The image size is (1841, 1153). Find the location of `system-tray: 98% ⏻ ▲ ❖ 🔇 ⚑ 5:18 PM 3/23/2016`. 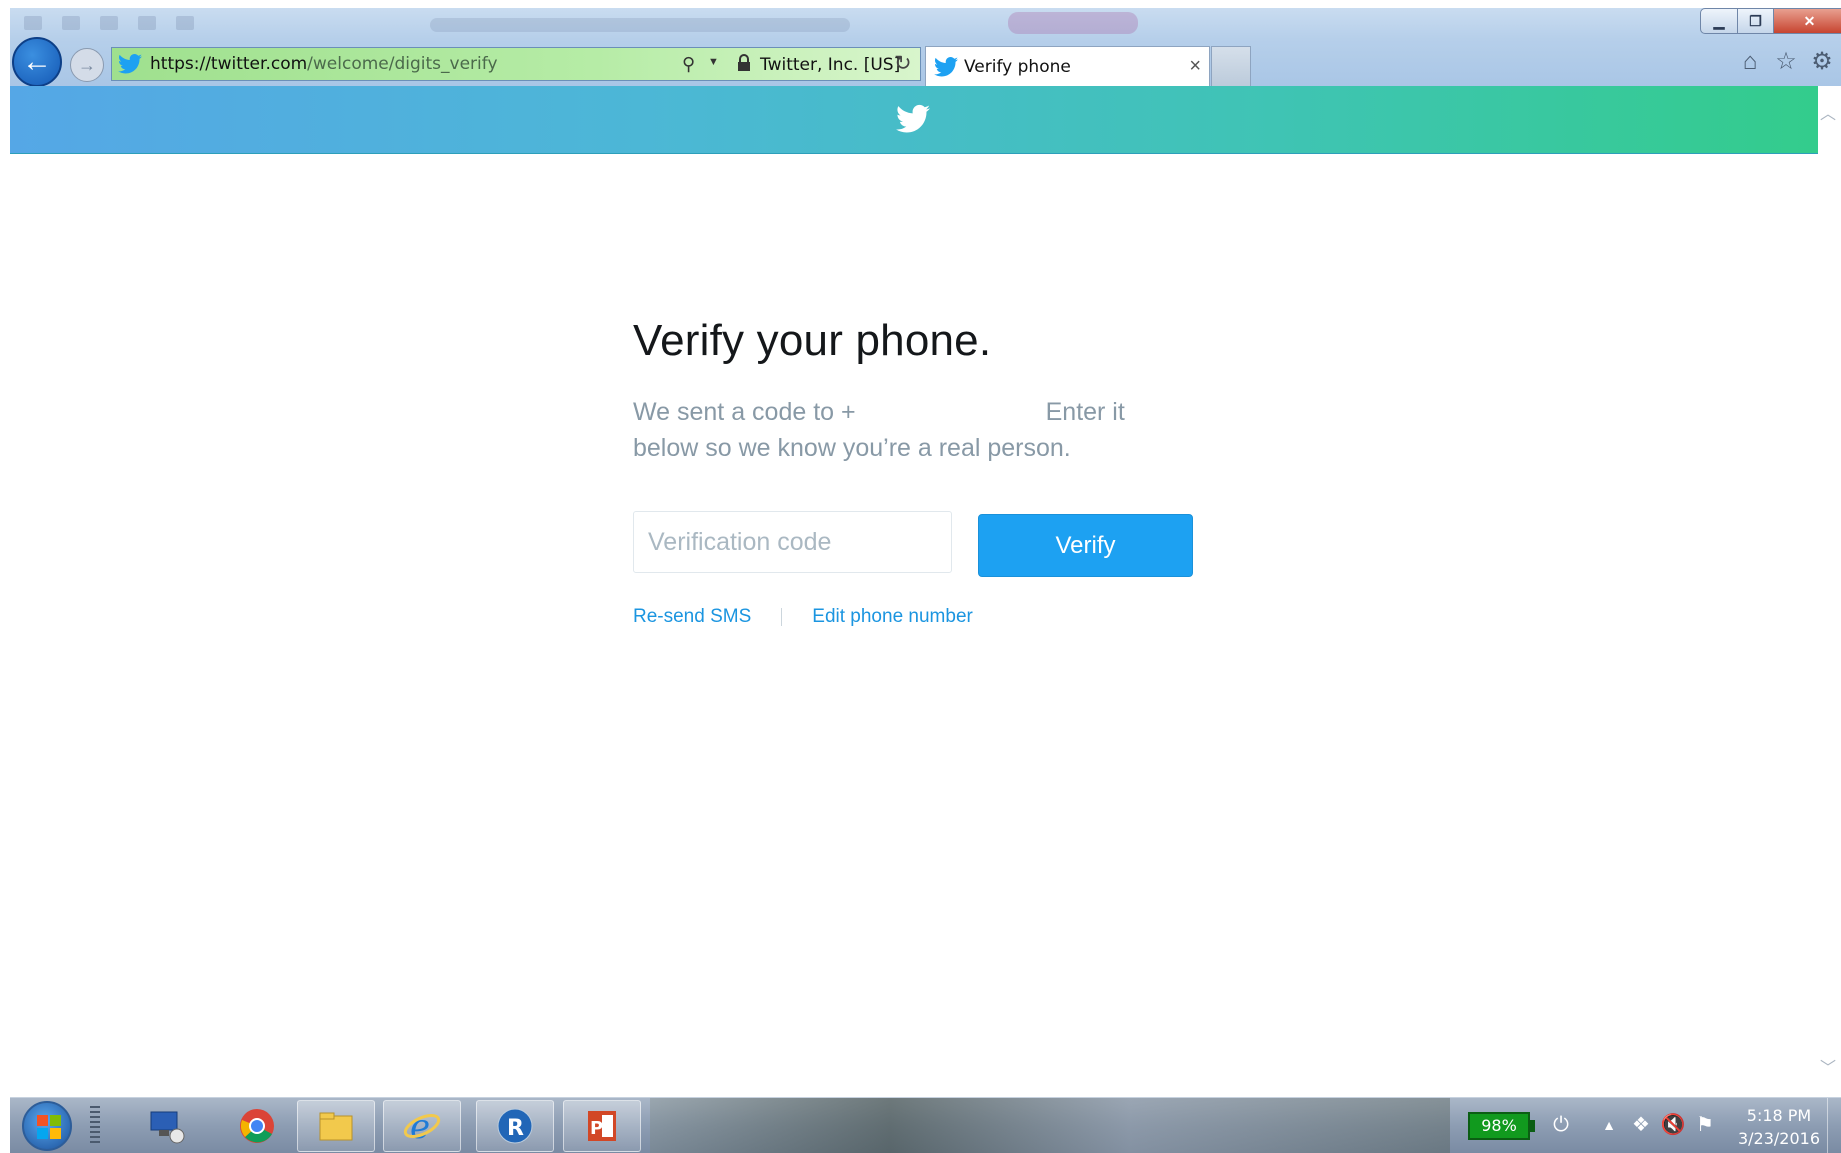

system-tray: 98% ⏻ ▲ ❖ 🔇 ⚑ 5:18 PM 3/23/2016 is located at coordinates (1648, 1125).